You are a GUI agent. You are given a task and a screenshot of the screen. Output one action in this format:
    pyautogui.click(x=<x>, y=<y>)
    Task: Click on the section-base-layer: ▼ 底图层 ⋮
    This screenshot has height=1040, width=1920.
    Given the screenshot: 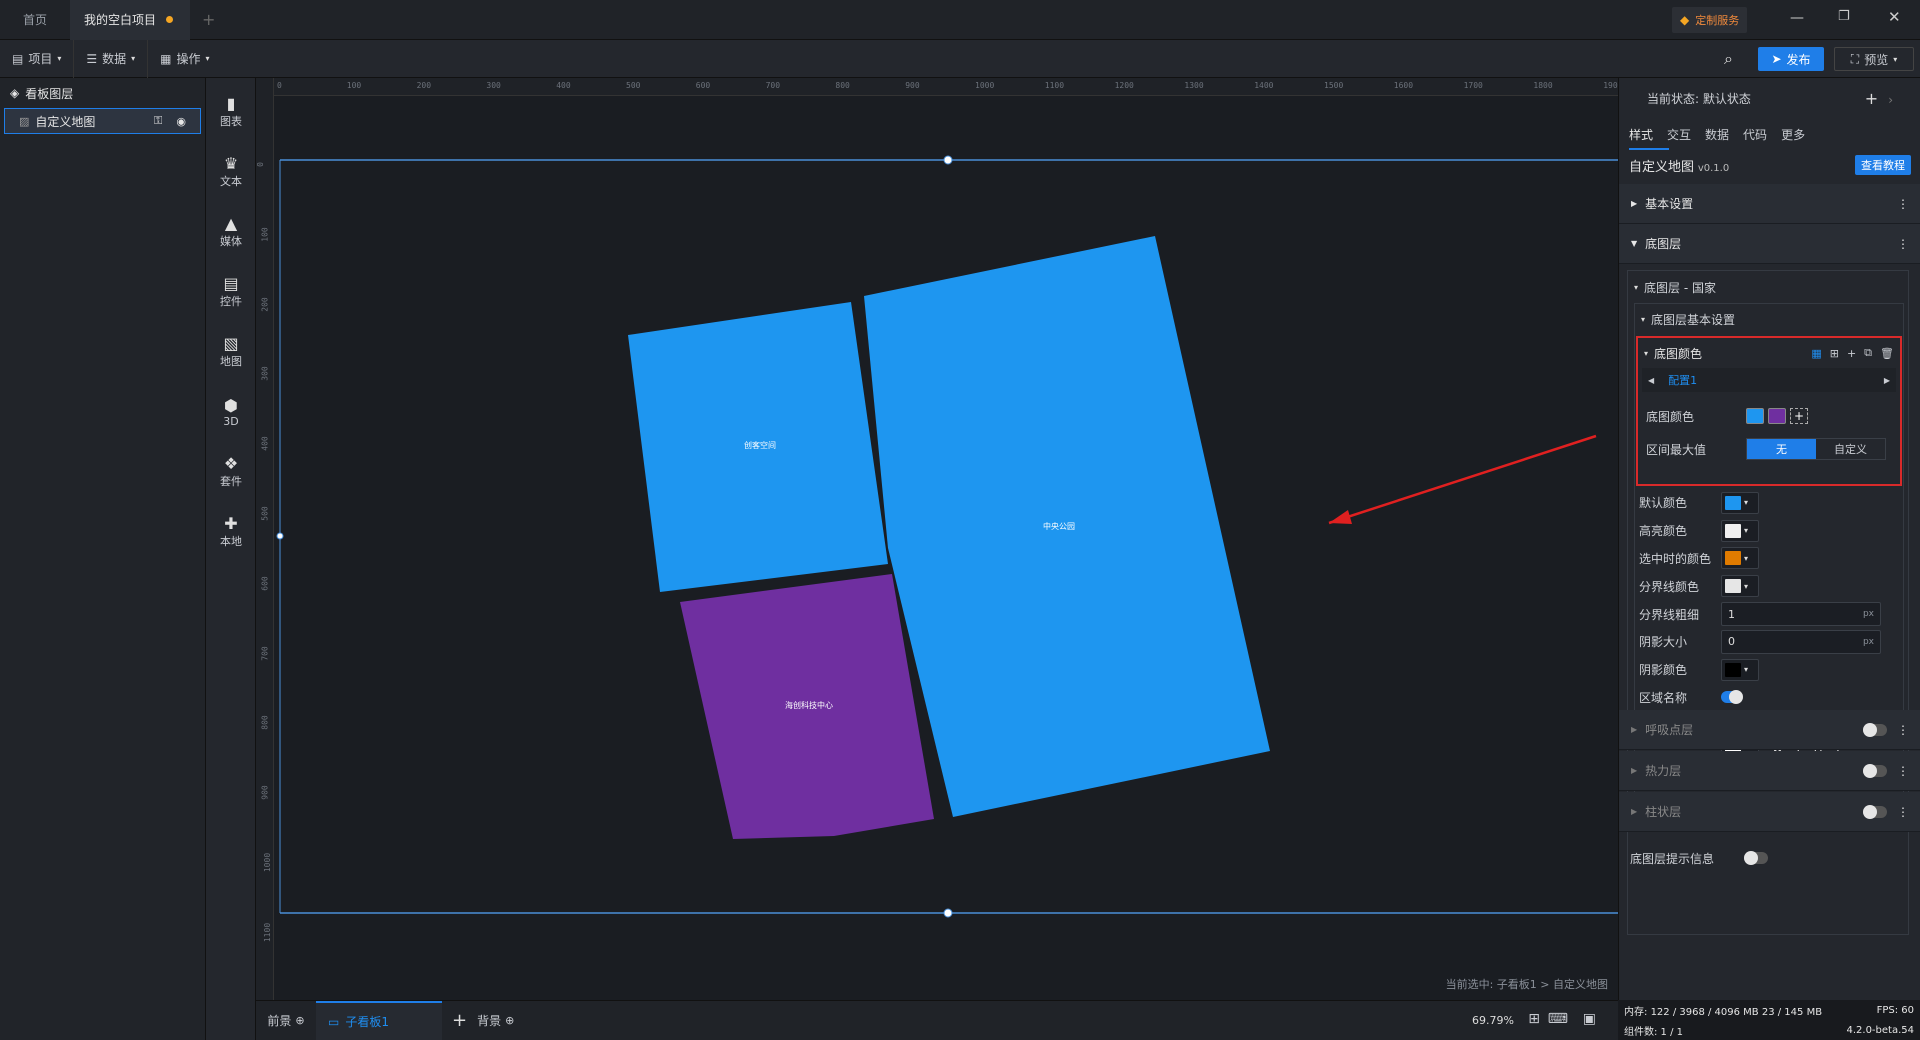 What is the action you would take?
    pyautogui.click(x=1769, y=244)
    